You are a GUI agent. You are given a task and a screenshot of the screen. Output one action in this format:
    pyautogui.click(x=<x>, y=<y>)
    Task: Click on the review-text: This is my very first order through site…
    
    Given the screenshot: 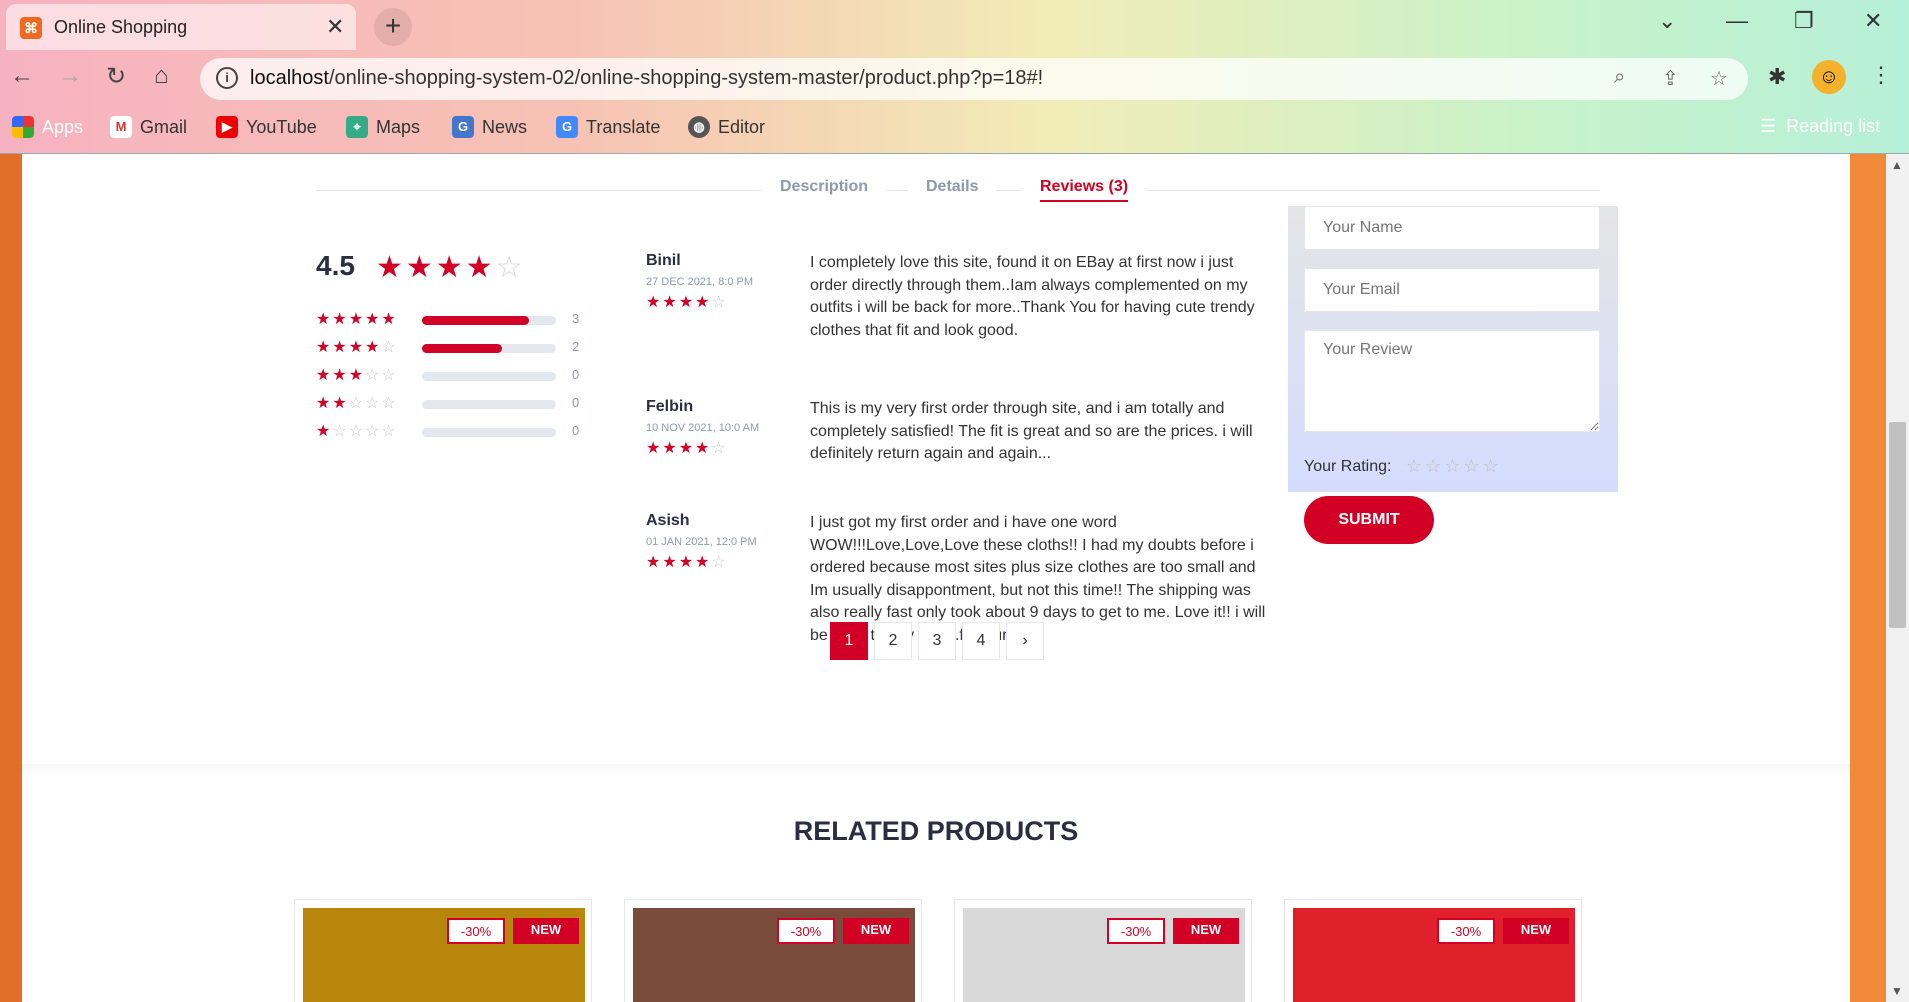 What is the action you would take?
    pyautogui.click(x=1031, y=431)
    